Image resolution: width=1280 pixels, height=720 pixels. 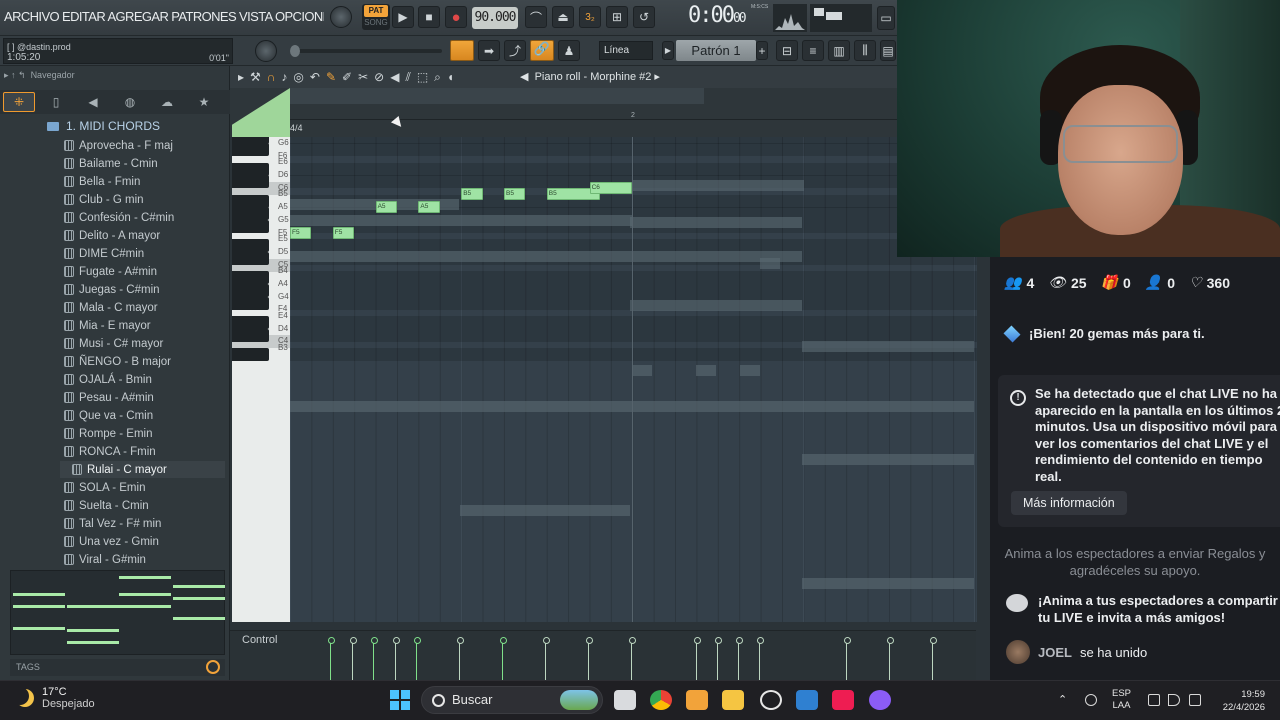 What do you see at coordinates (429, 17) in the screenshot?
I see `stop-button: ■` at bounding box center [429, 17].